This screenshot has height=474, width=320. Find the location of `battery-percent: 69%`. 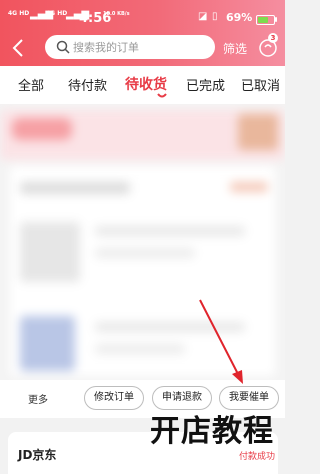

battery-percent: 69% is located at coordinates (239, 17).